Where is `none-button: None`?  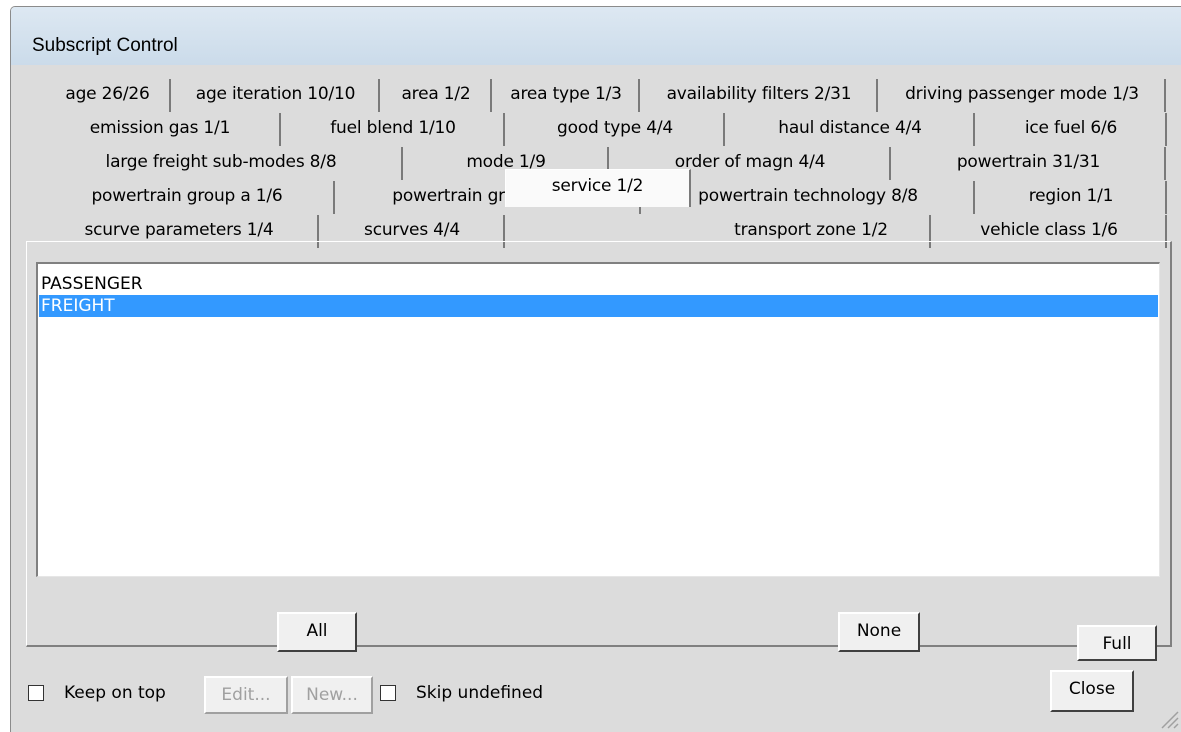 none-button: None is located at coordinates (879, 632).